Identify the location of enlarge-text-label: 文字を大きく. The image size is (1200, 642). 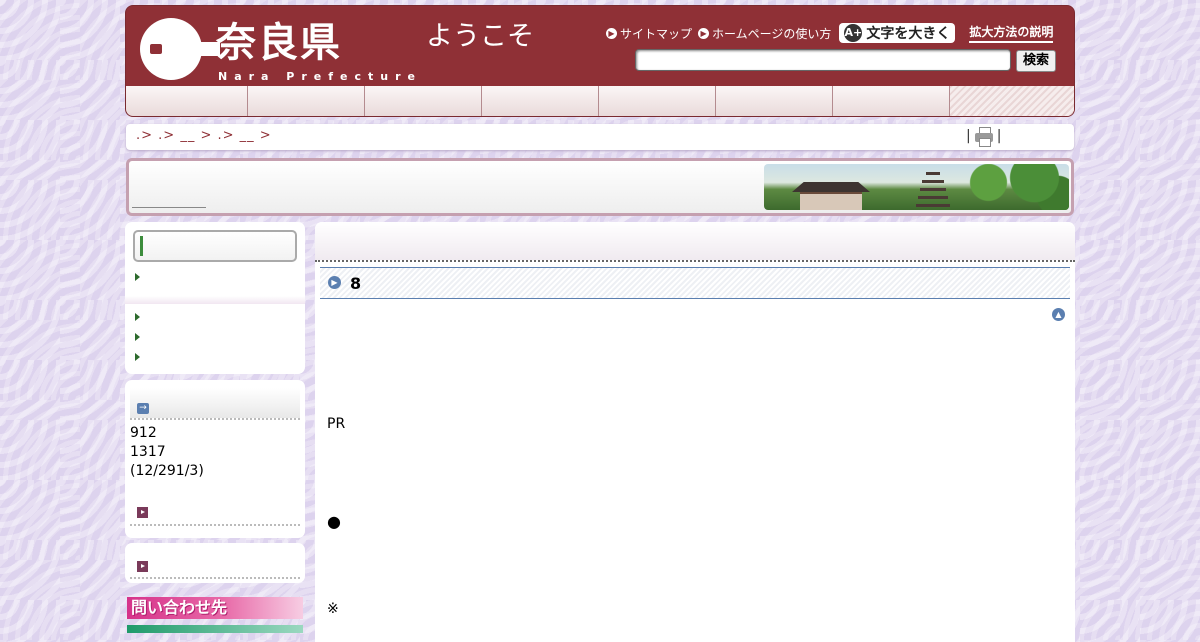
(908, 34).